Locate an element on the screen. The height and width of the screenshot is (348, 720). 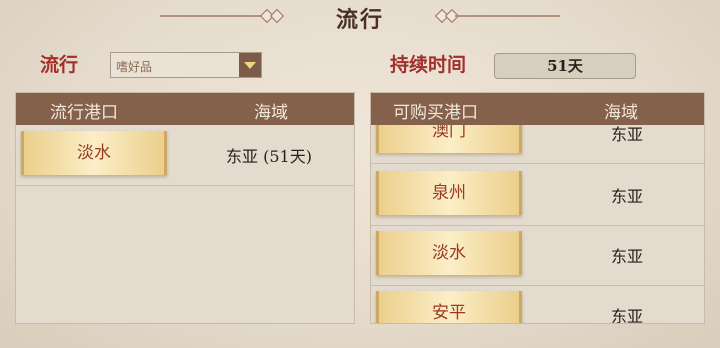
list-item: 淡水 东亚 is located at coordinates (537, 255).